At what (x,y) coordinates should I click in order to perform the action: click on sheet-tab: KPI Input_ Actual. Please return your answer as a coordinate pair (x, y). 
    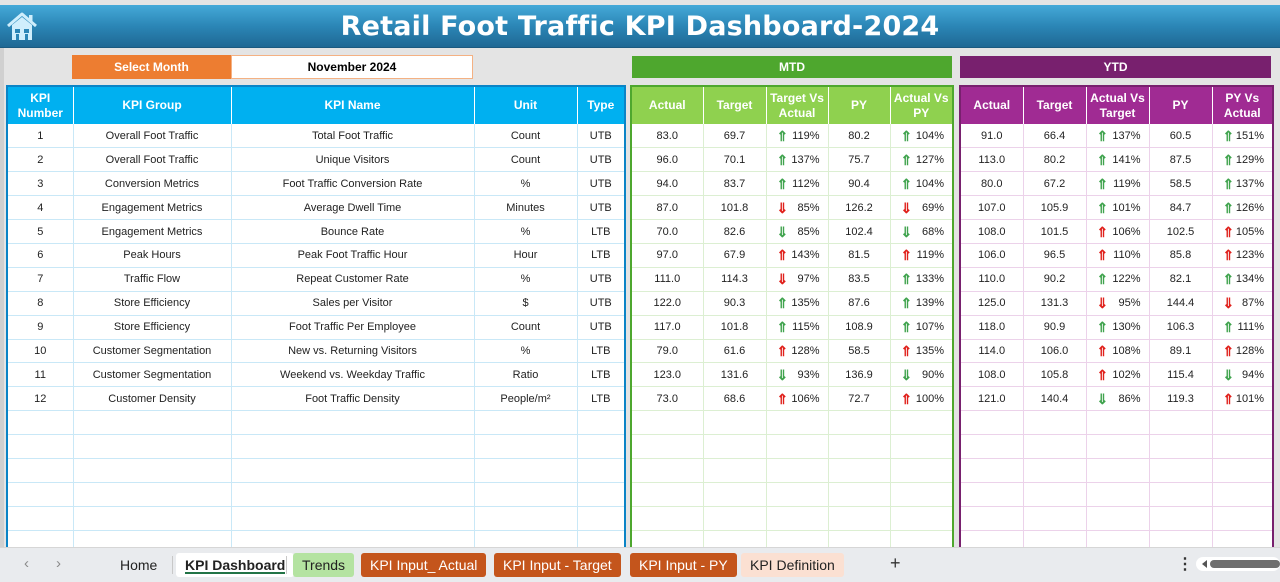
    Looking at the image, I should click on (424, 565).